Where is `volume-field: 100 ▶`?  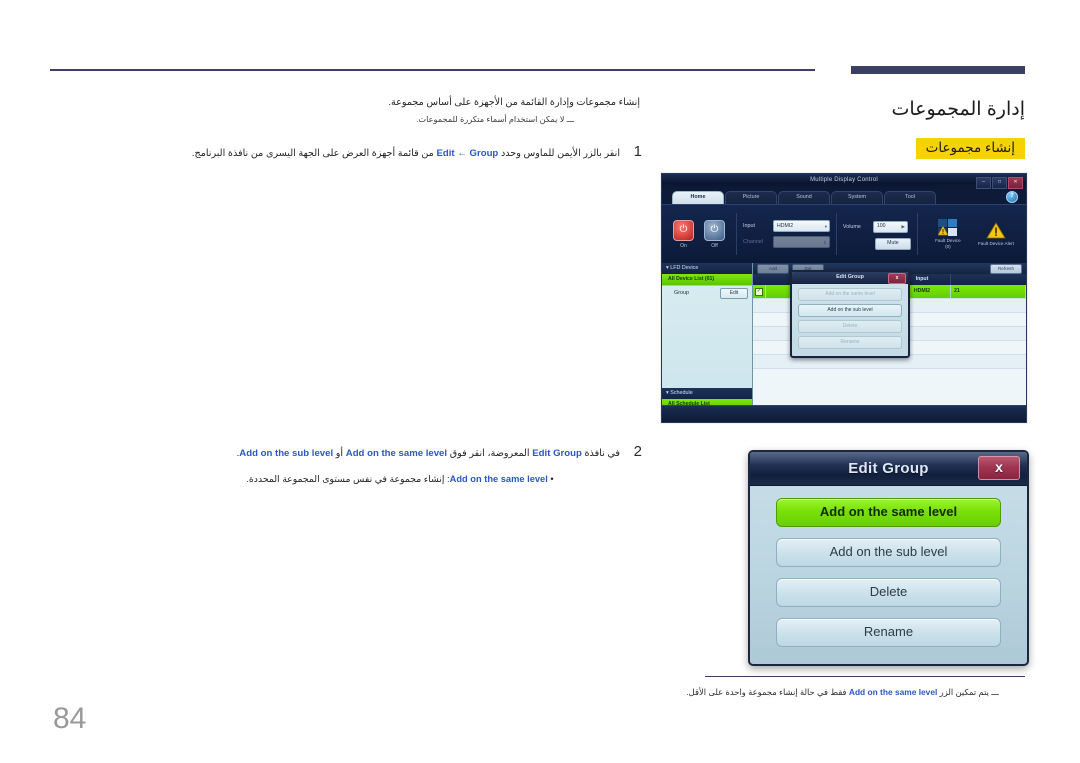 volume-field: 100 ▶ is located at coordinates (890, 226).